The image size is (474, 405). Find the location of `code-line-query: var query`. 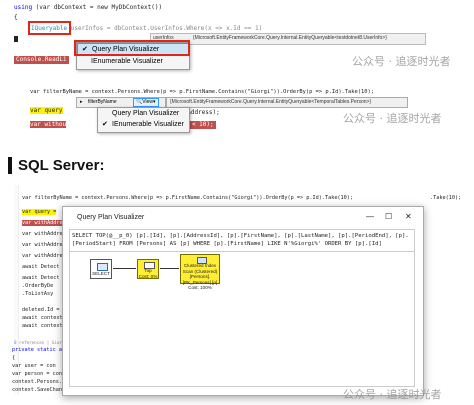

code-line-query: var query is located at coordinates (46, 111).